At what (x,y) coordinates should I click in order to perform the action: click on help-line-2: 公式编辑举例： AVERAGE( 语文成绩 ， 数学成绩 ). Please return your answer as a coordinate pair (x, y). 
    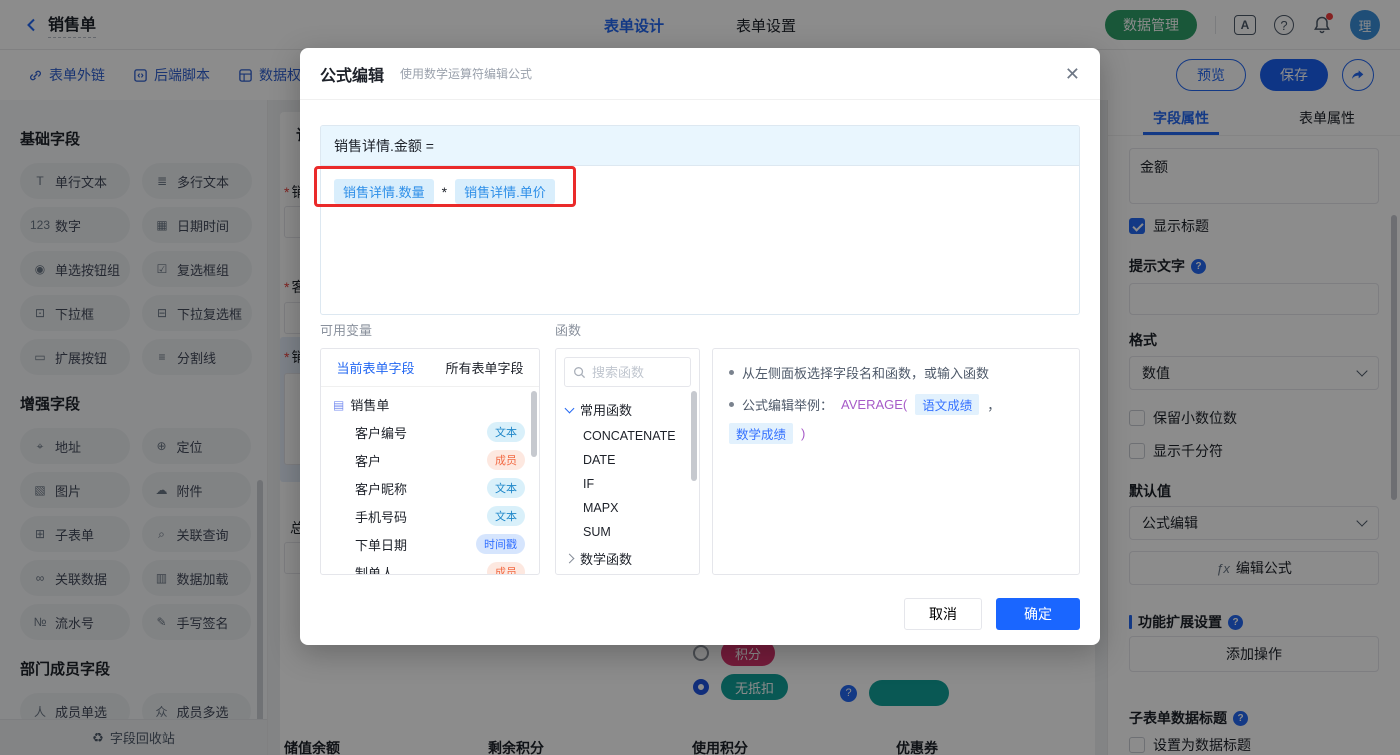
    Looking at the image, I should click on (896, 419).